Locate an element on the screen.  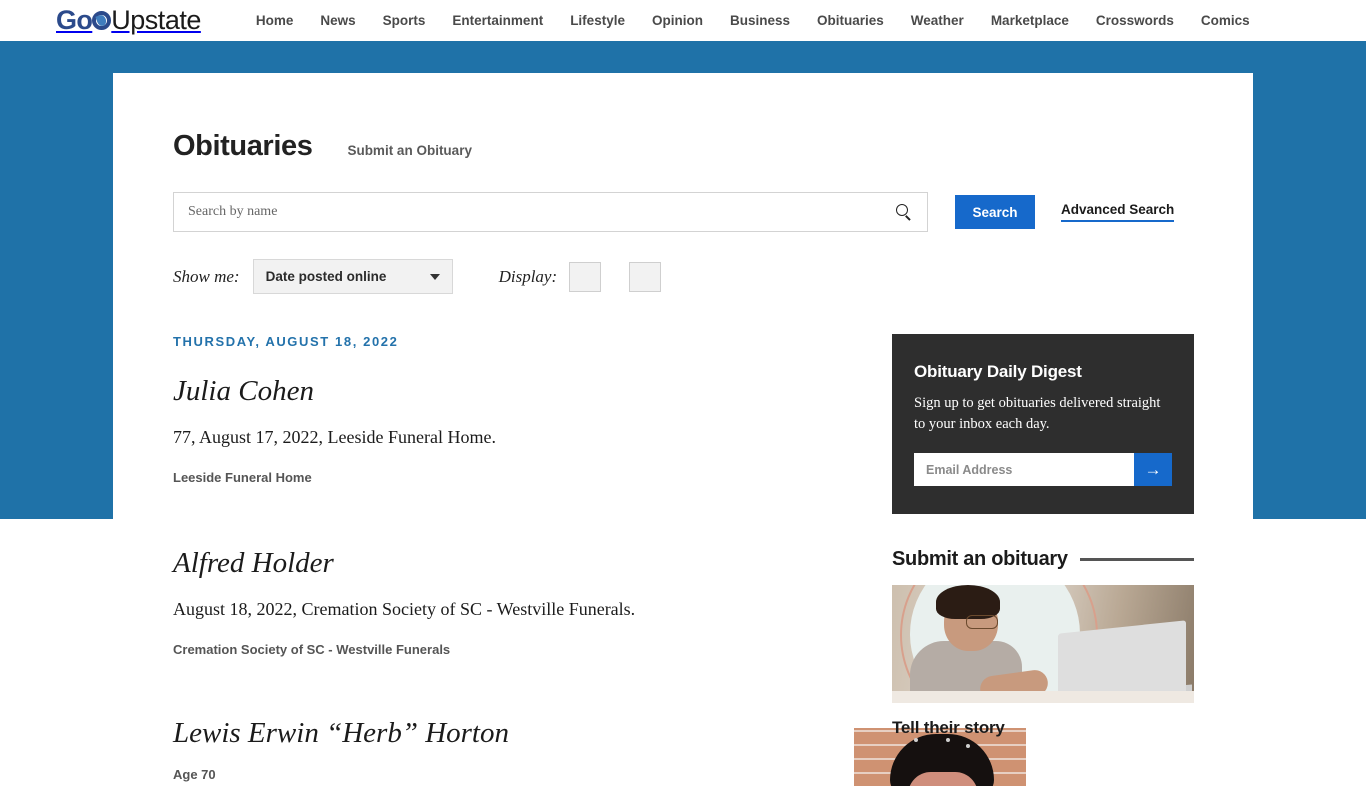
submit-obituary-promo-caption: Tell their story is located at coordinates (1043, 728).